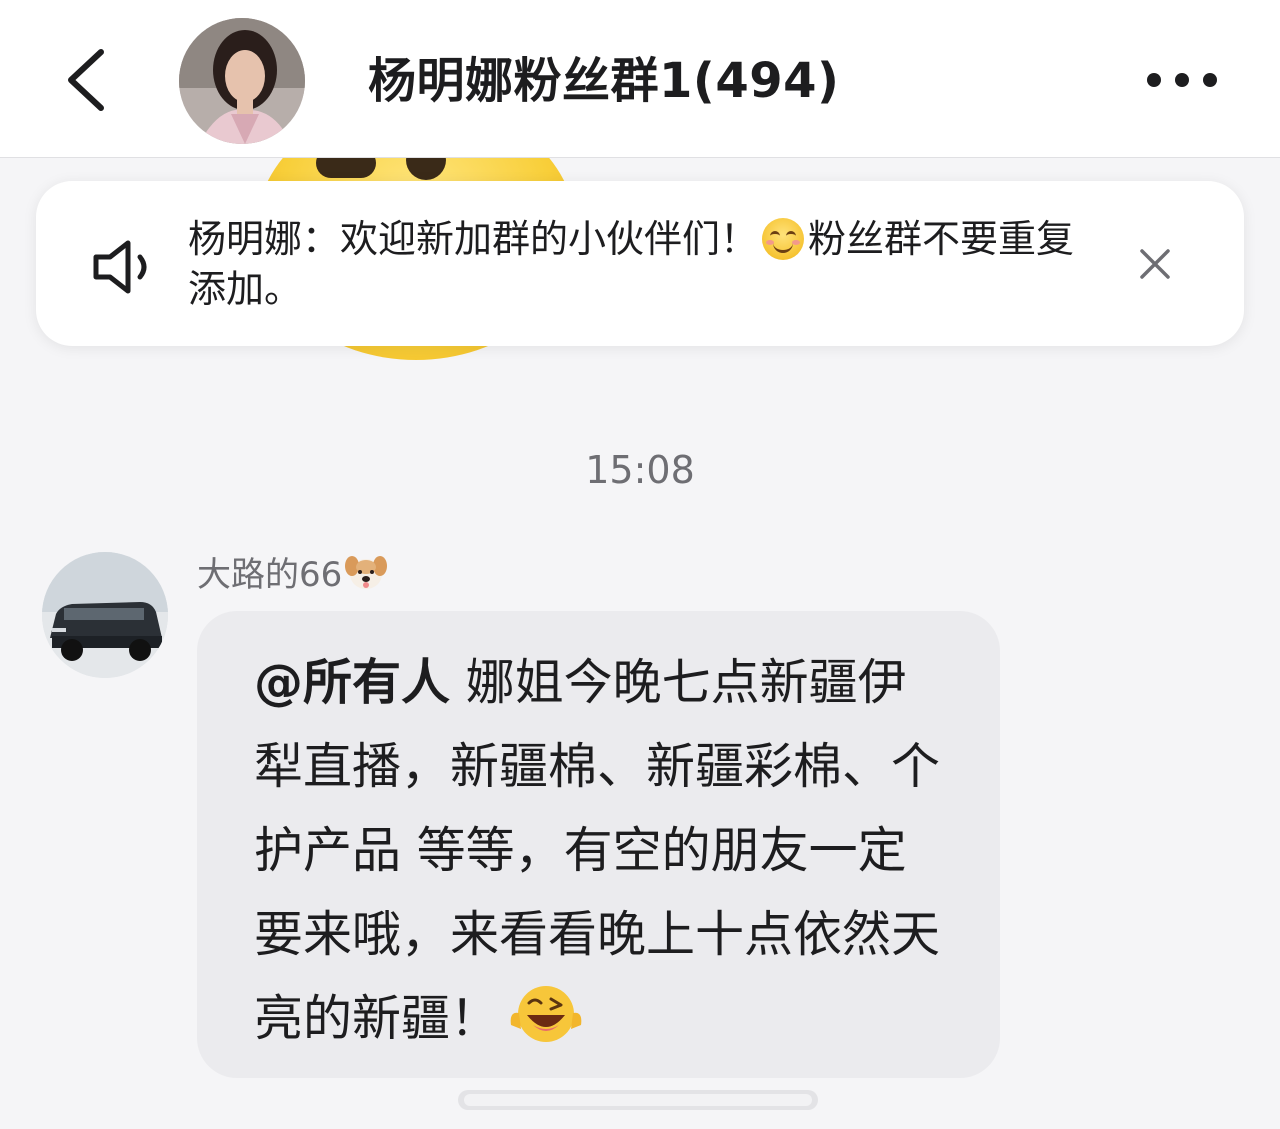  I want to click on more-options-button, so click(1182, 80).